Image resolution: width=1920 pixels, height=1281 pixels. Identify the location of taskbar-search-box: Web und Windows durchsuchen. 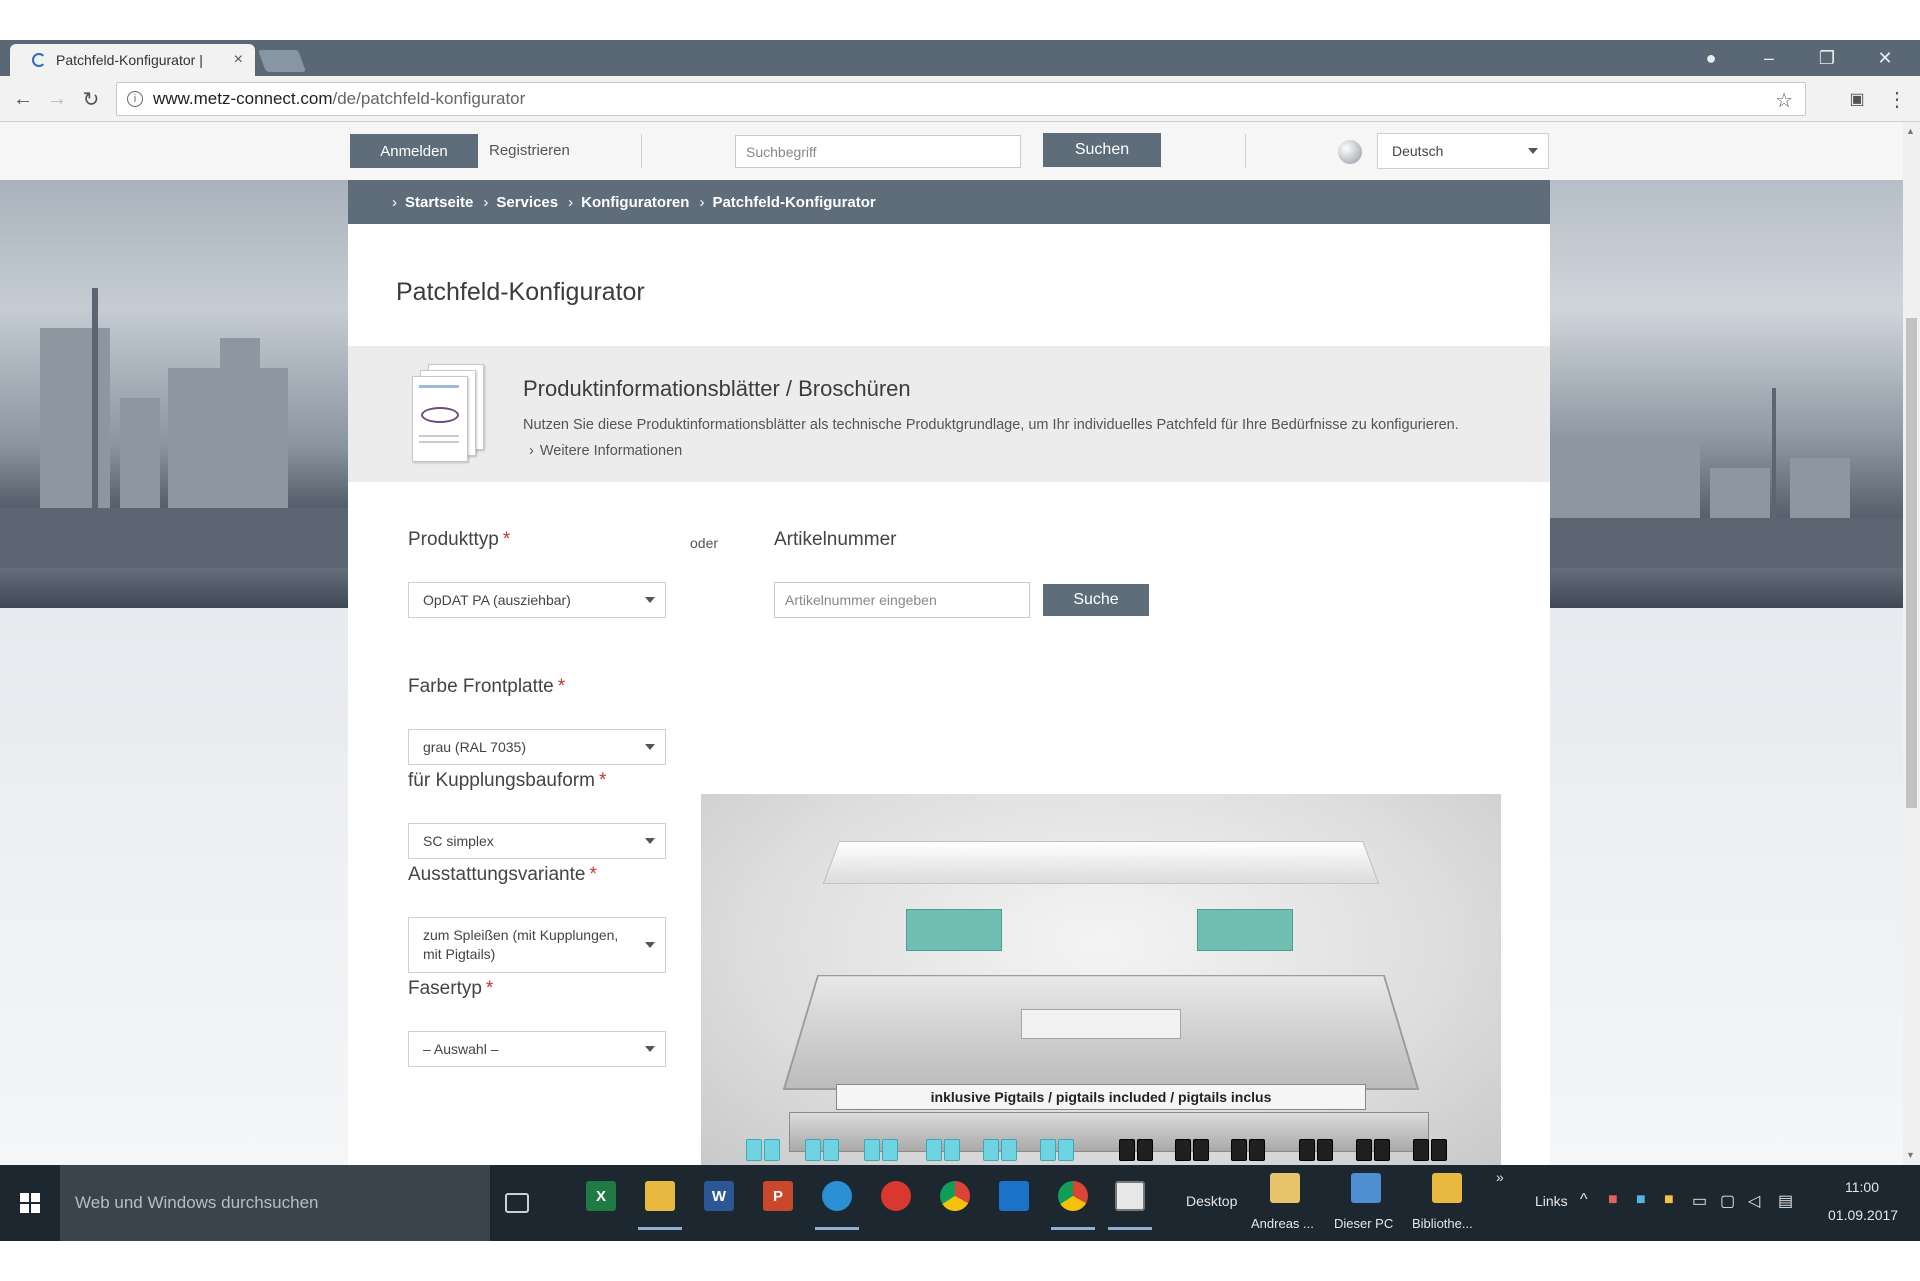
(275, 1203).